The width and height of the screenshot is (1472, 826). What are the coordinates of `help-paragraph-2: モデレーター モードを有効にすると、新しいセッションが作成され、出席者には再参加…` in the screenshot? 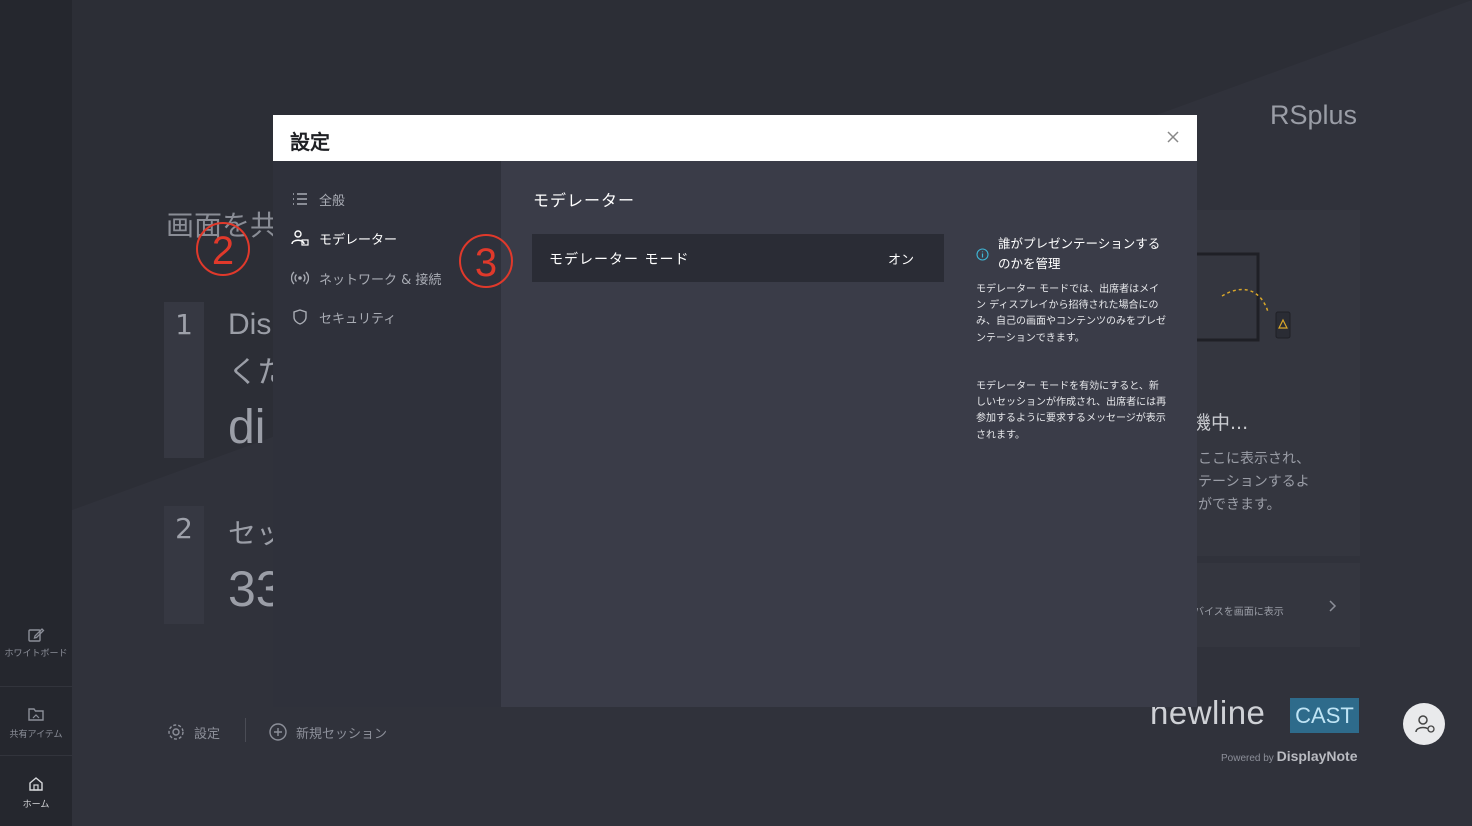 It's located at (1071, 411).